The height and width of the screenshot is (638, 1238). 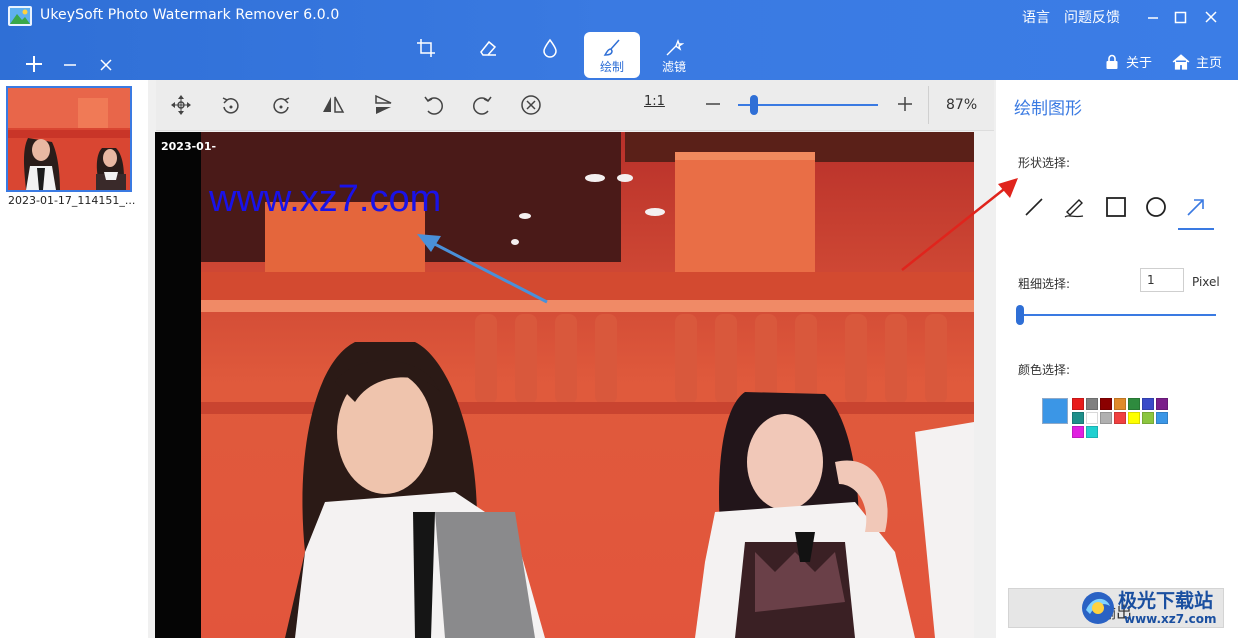 I want to click on filter-tool-tab: 滤镜, so click(x=674, y=55).